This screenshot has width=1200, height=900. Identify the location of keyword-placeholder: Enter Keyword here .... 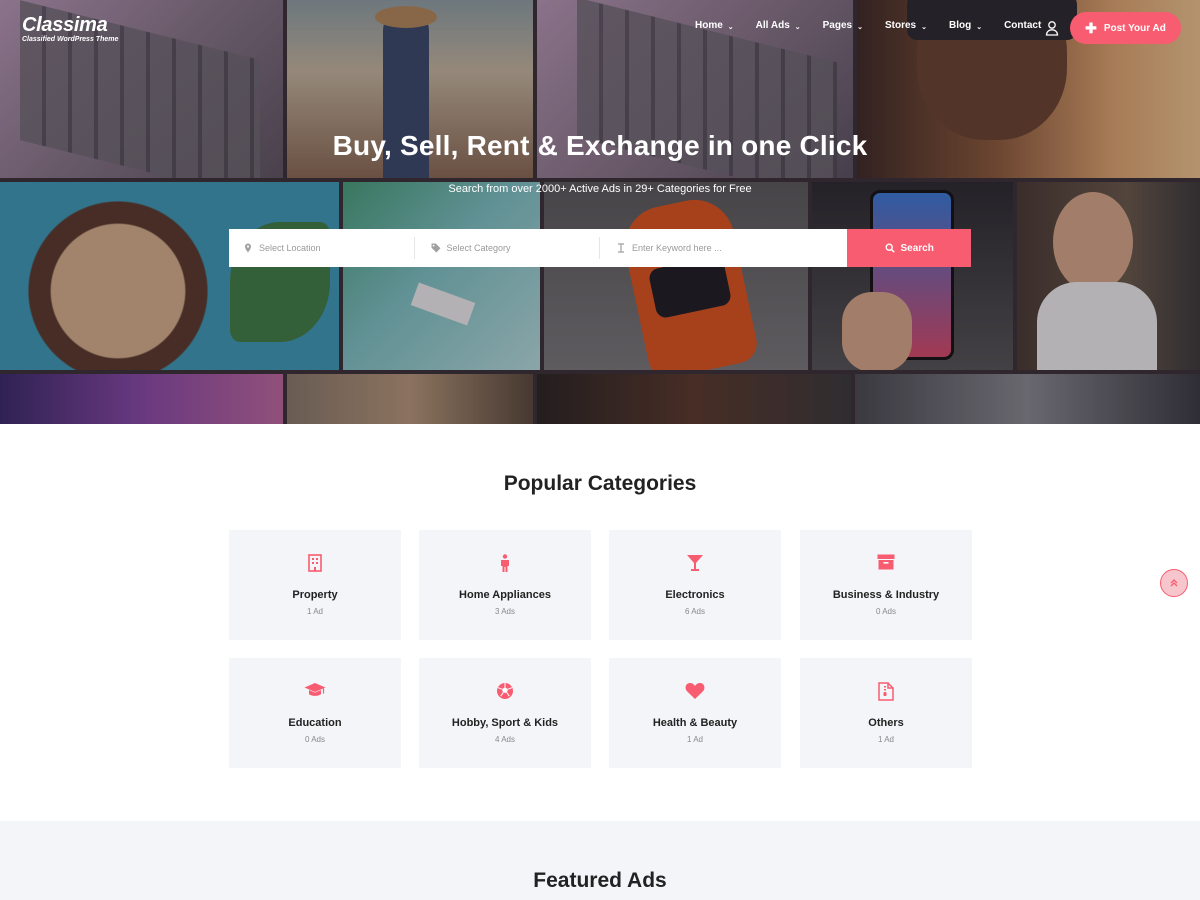
(677, 248).